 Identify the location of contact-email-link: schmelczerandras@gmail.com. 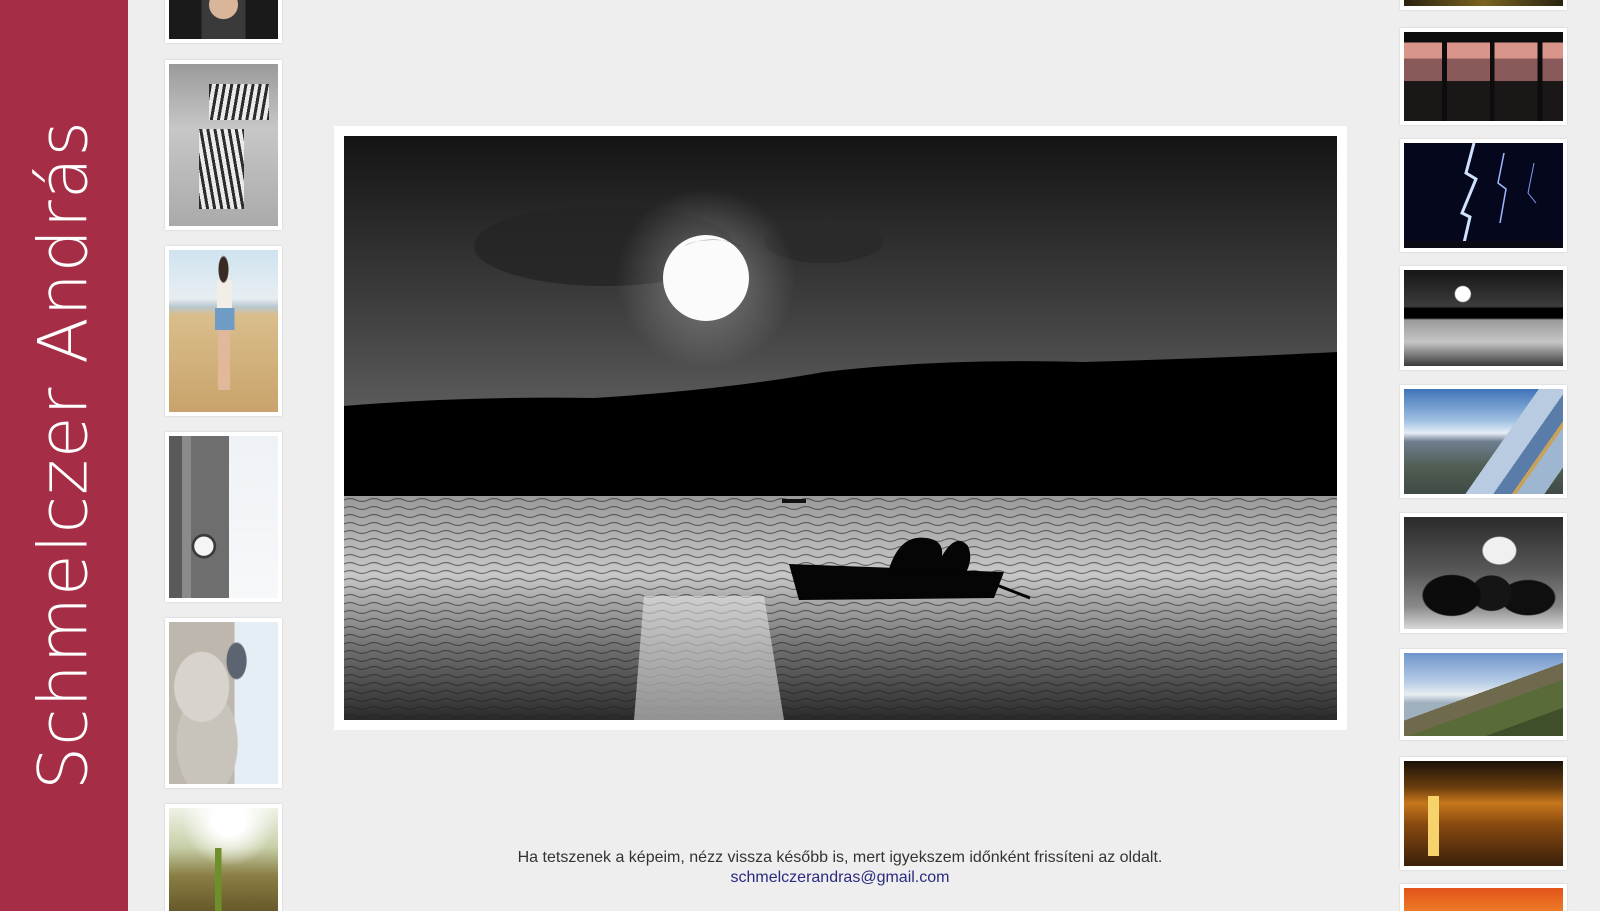
(840, 877).